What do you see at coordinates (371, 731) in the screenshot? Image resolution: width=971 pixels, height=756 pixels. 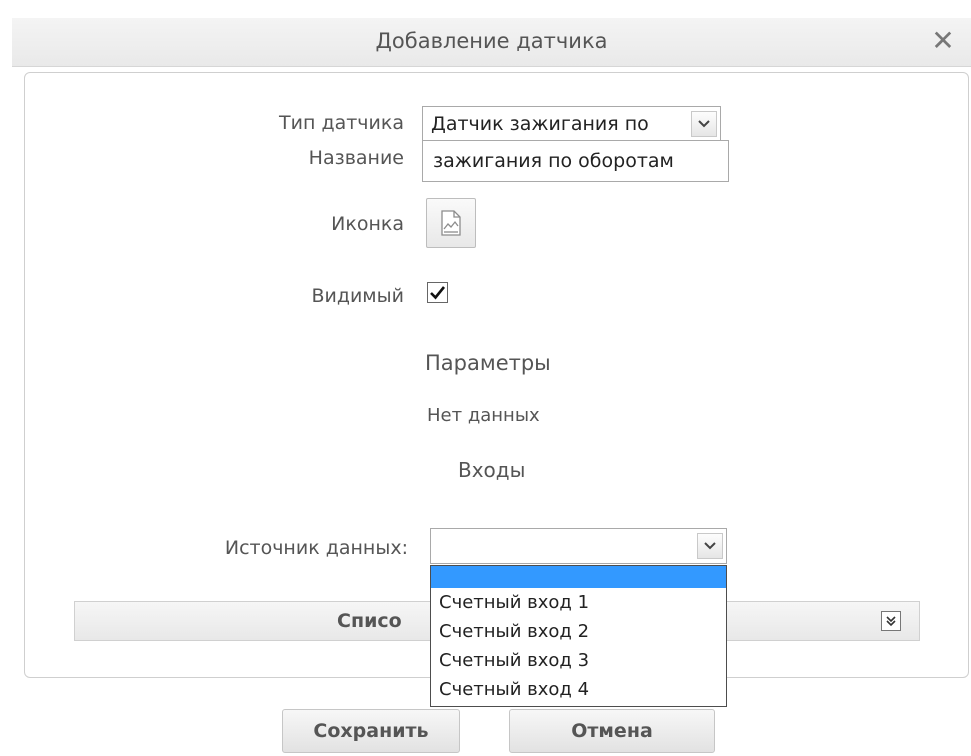 I see `save-button: Сохранить` at bounding box center [371, 731].